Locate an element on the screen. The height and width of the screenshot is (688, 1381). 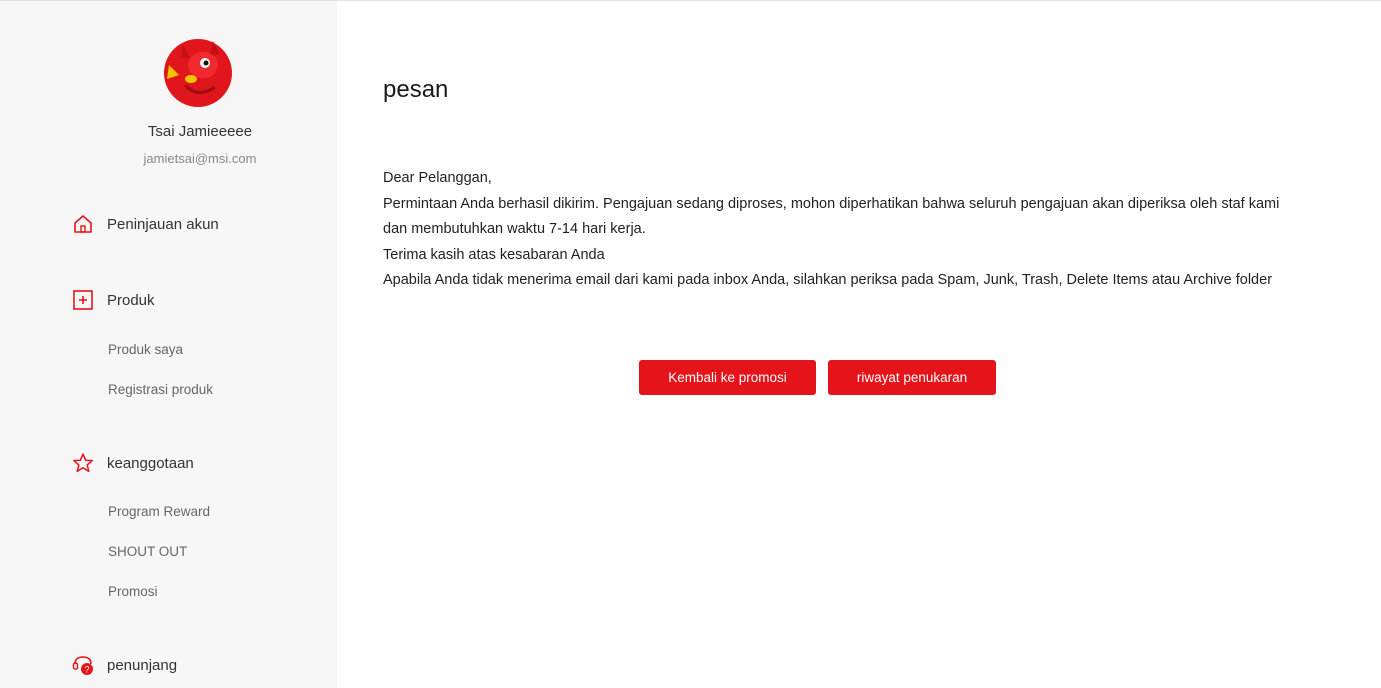
message-greeting: Dear Pelanggan, is located at coordinates (437, 178).